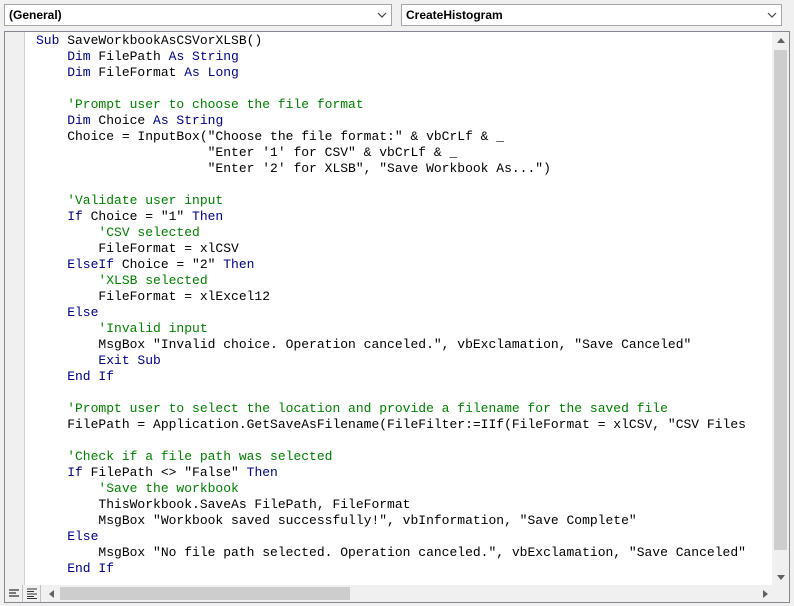 This screenshot has height=606, width=794. What do you see at coordinates (52, 40) in the screenshot?
I see `keyword-token: Sub` at bounding box center [52, 40].